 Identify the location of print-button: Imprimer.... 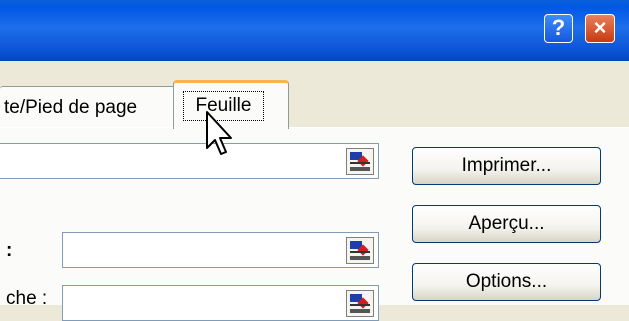
(506, 166).